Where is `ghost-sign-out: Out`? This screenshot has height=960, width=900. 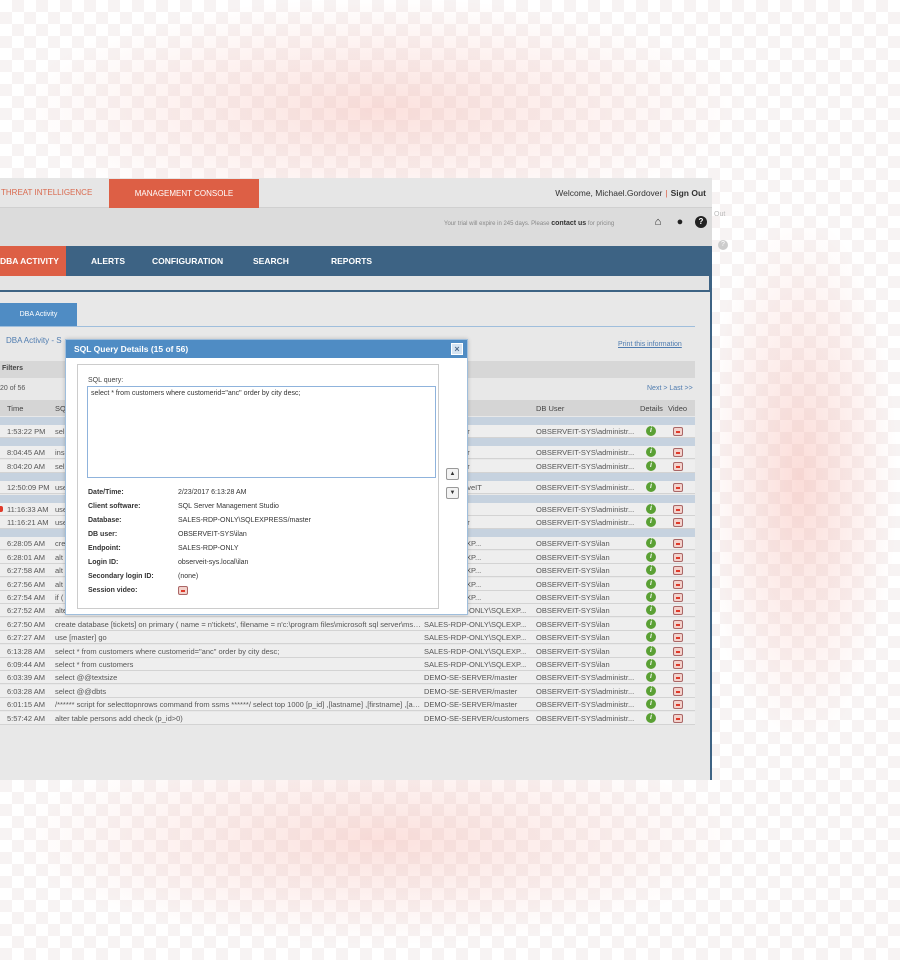
ghost-sign-out: Out is located at coordinates (720, 214).